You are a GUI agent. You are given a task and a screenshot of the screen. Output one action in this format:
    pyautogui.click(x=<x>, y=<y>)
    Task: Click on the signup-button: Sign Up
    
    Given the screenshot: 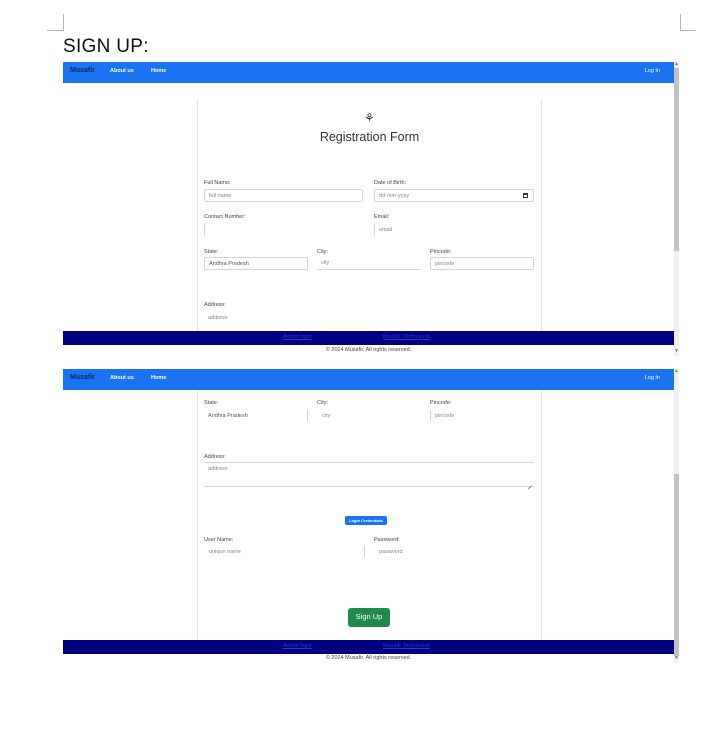 What is the action you would take?
    pyautogui.click(x=369, y=617)
    